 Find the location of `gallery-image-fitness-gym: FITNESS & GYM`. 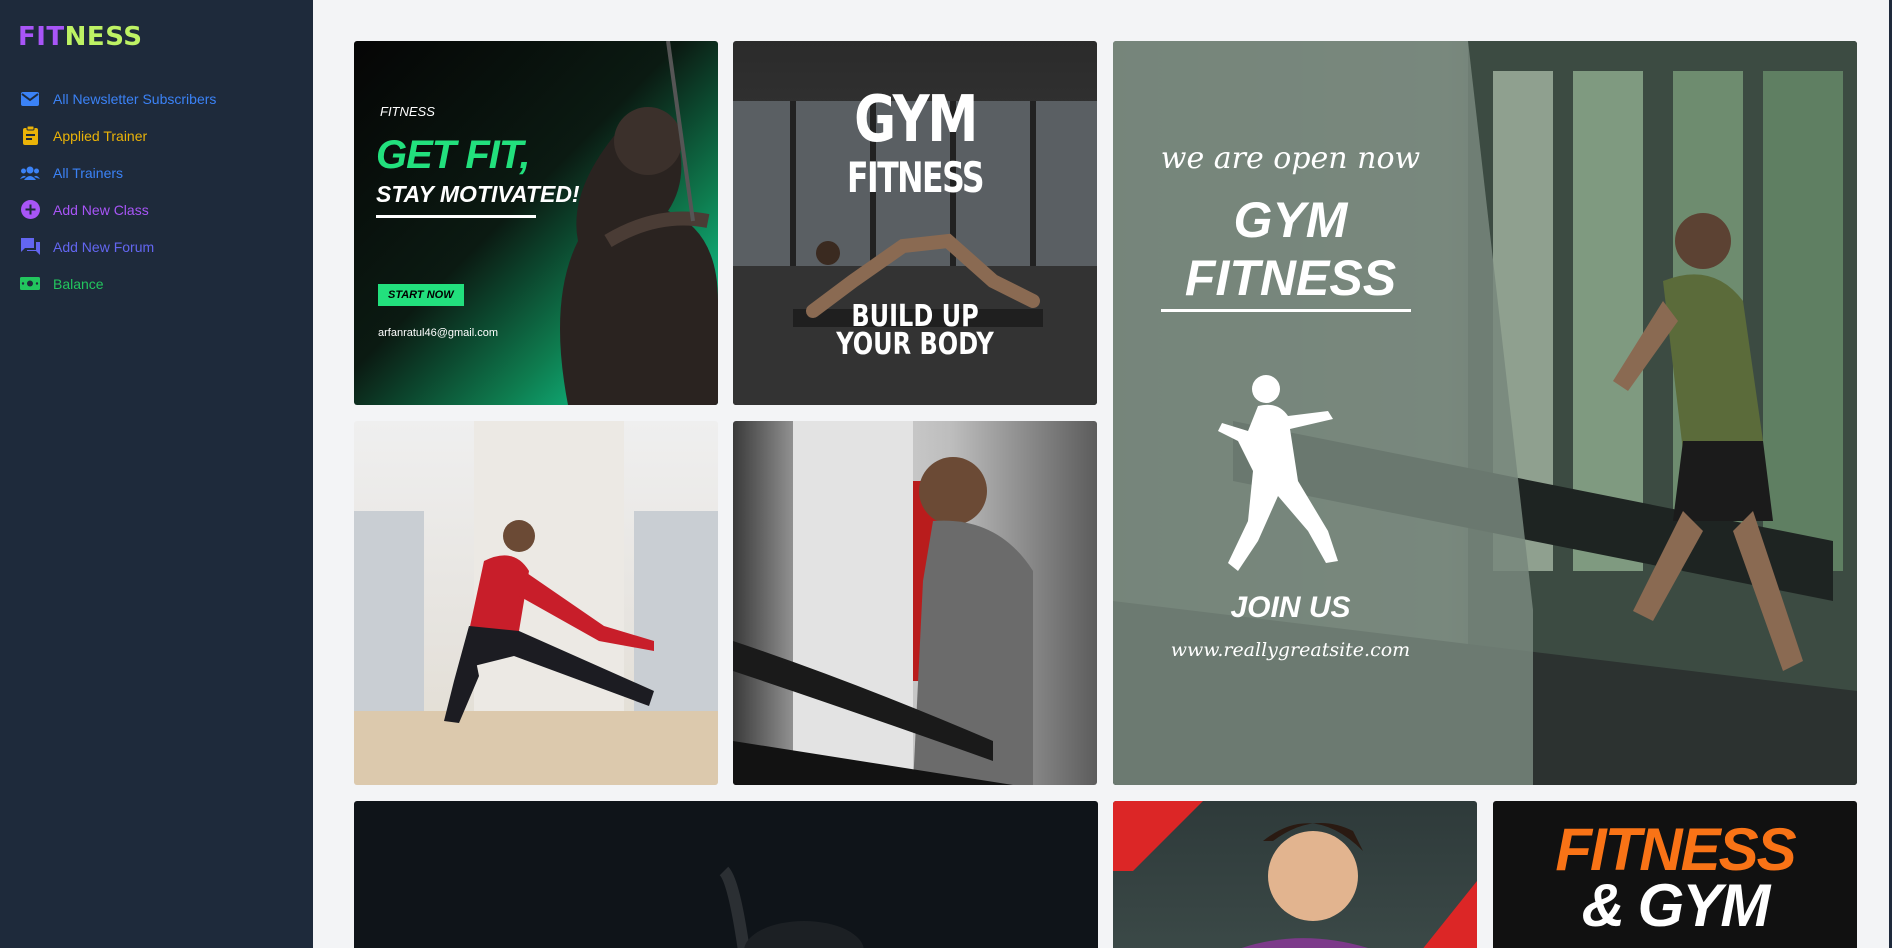

gallery-image-fitness-gym: FITNESS & GYM is located at coordinates (1675, 874).